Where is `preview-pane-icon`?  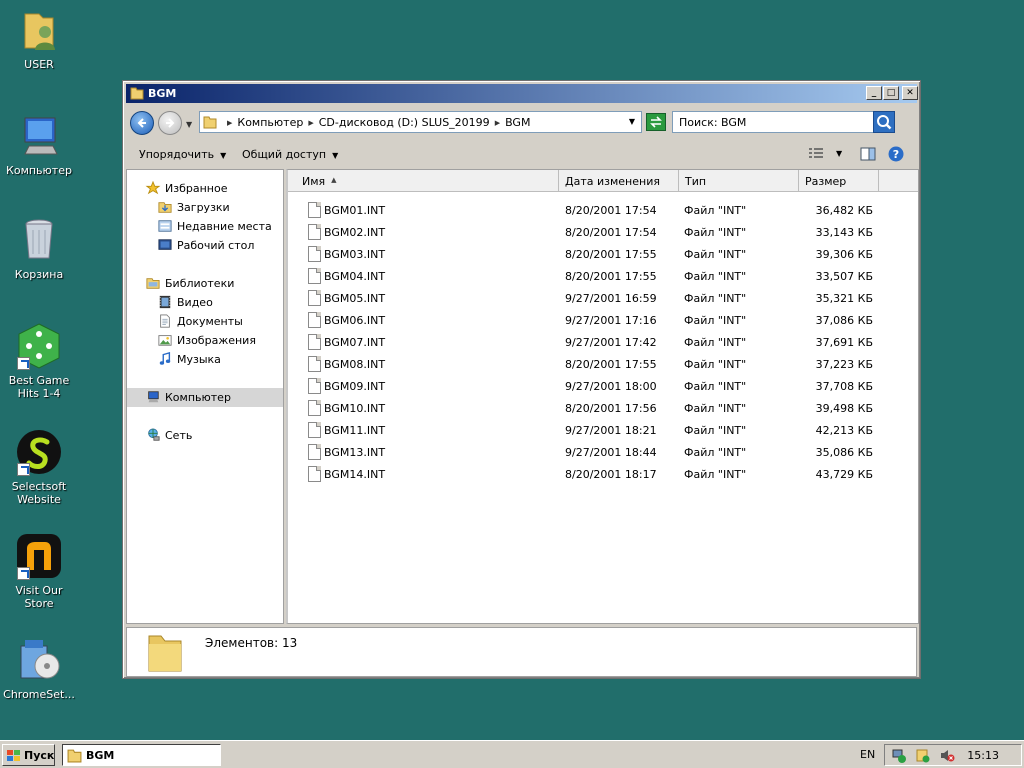
preview-pane-icon is located at coordinates (868, 154).